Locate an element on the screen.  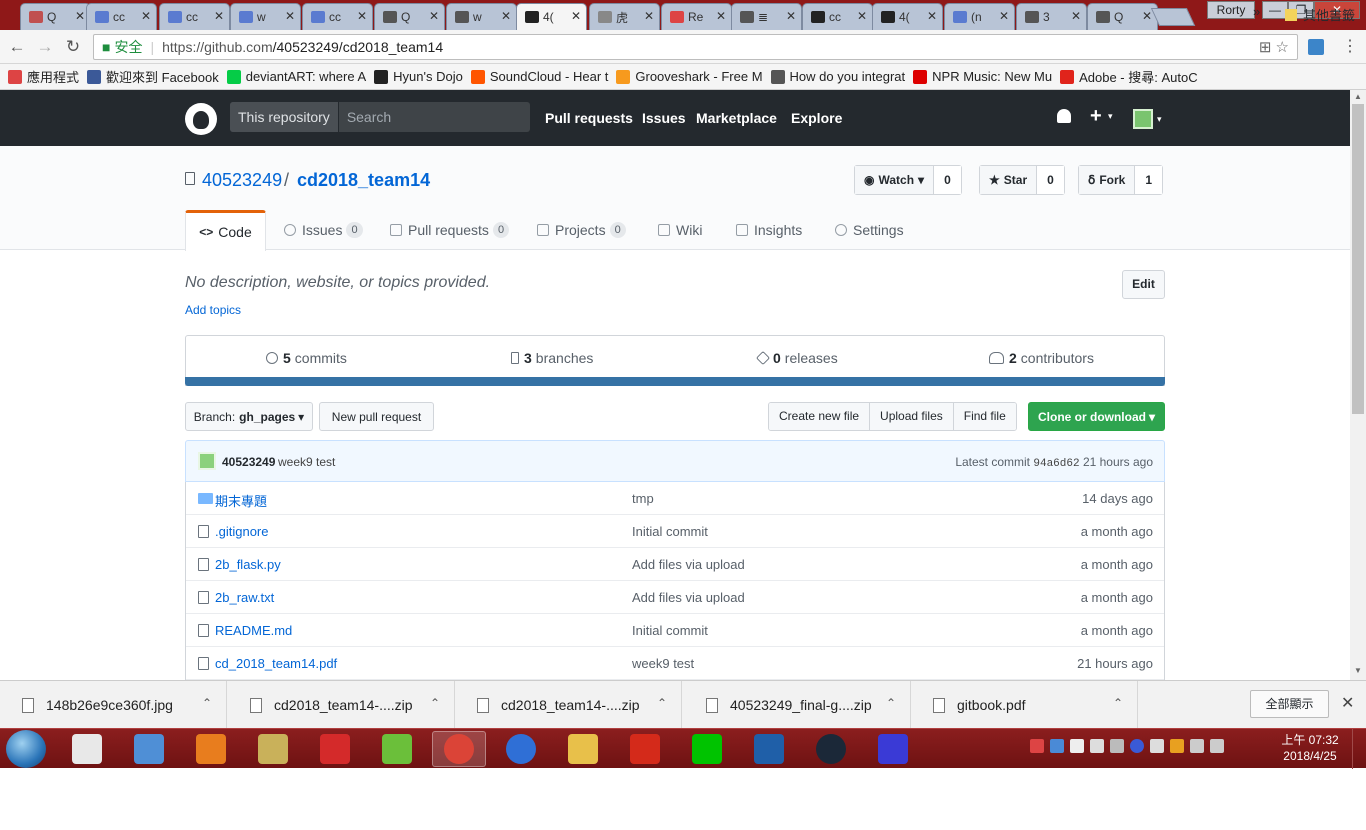
browser-tab: Re ✕ is located at coordinates (696, 16).